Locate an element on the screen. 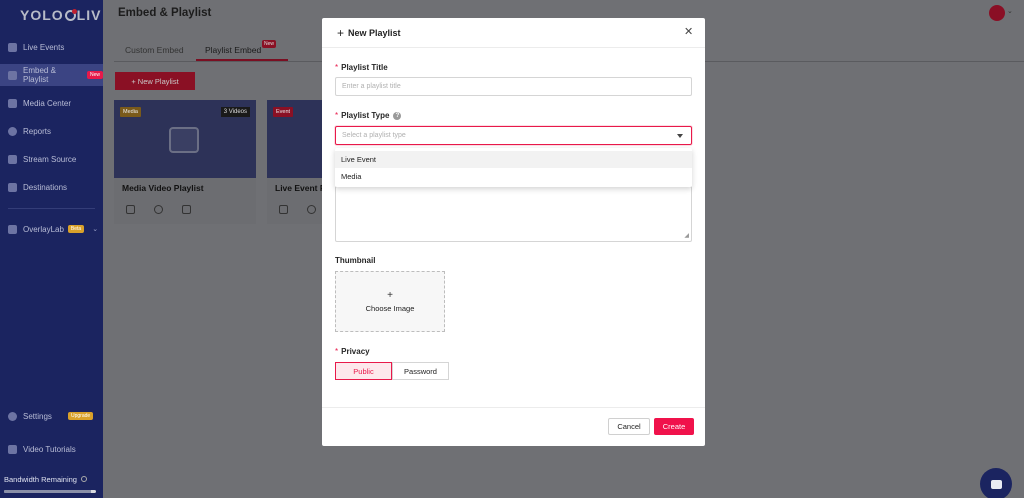 The image size is (1024, 498). event-tag: Event is located at coordinates (283, 112).